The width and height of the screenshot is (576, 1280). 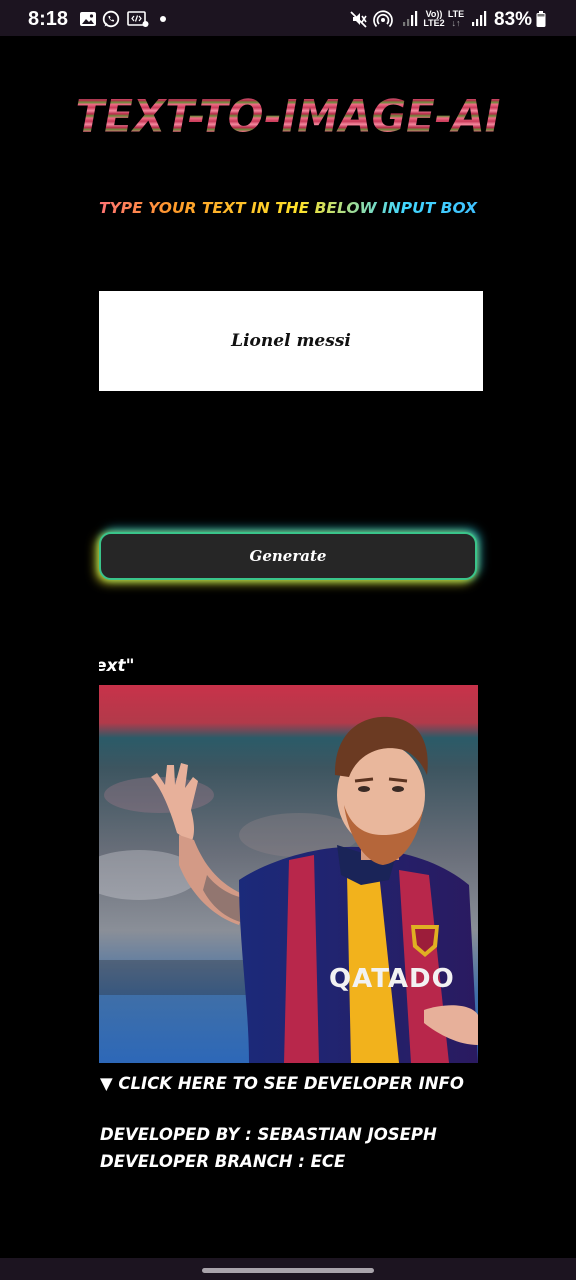 I want to click on navigation-bar, so click(x=288, y=1269).